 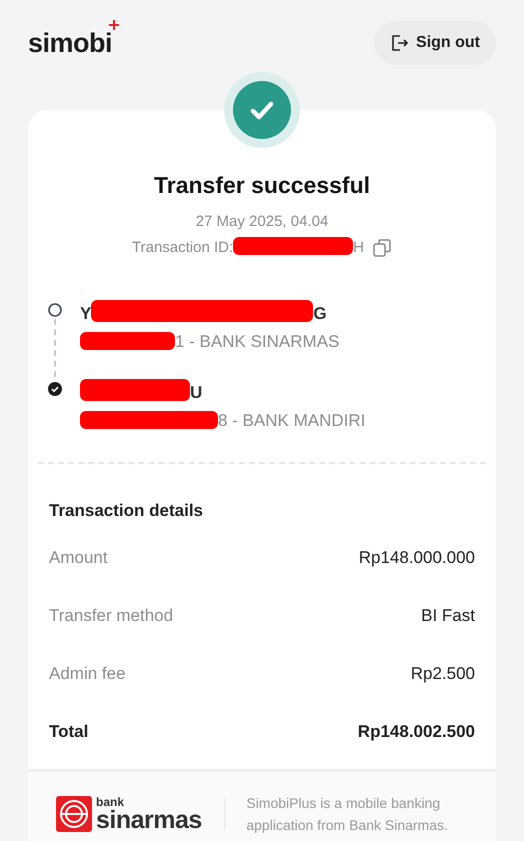 What do you see at coordinates (435, 43) in the screenshot?
I see `sign-out-button: Sign out` at bounding box center [435, 43].